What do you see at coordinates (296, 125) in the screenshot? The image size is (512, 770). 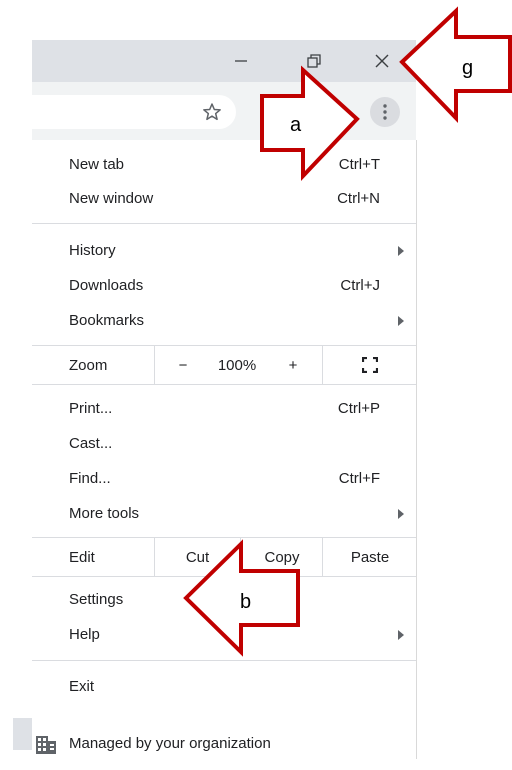 I see `annotation-label-a: a` at bounding box center [296, 125].